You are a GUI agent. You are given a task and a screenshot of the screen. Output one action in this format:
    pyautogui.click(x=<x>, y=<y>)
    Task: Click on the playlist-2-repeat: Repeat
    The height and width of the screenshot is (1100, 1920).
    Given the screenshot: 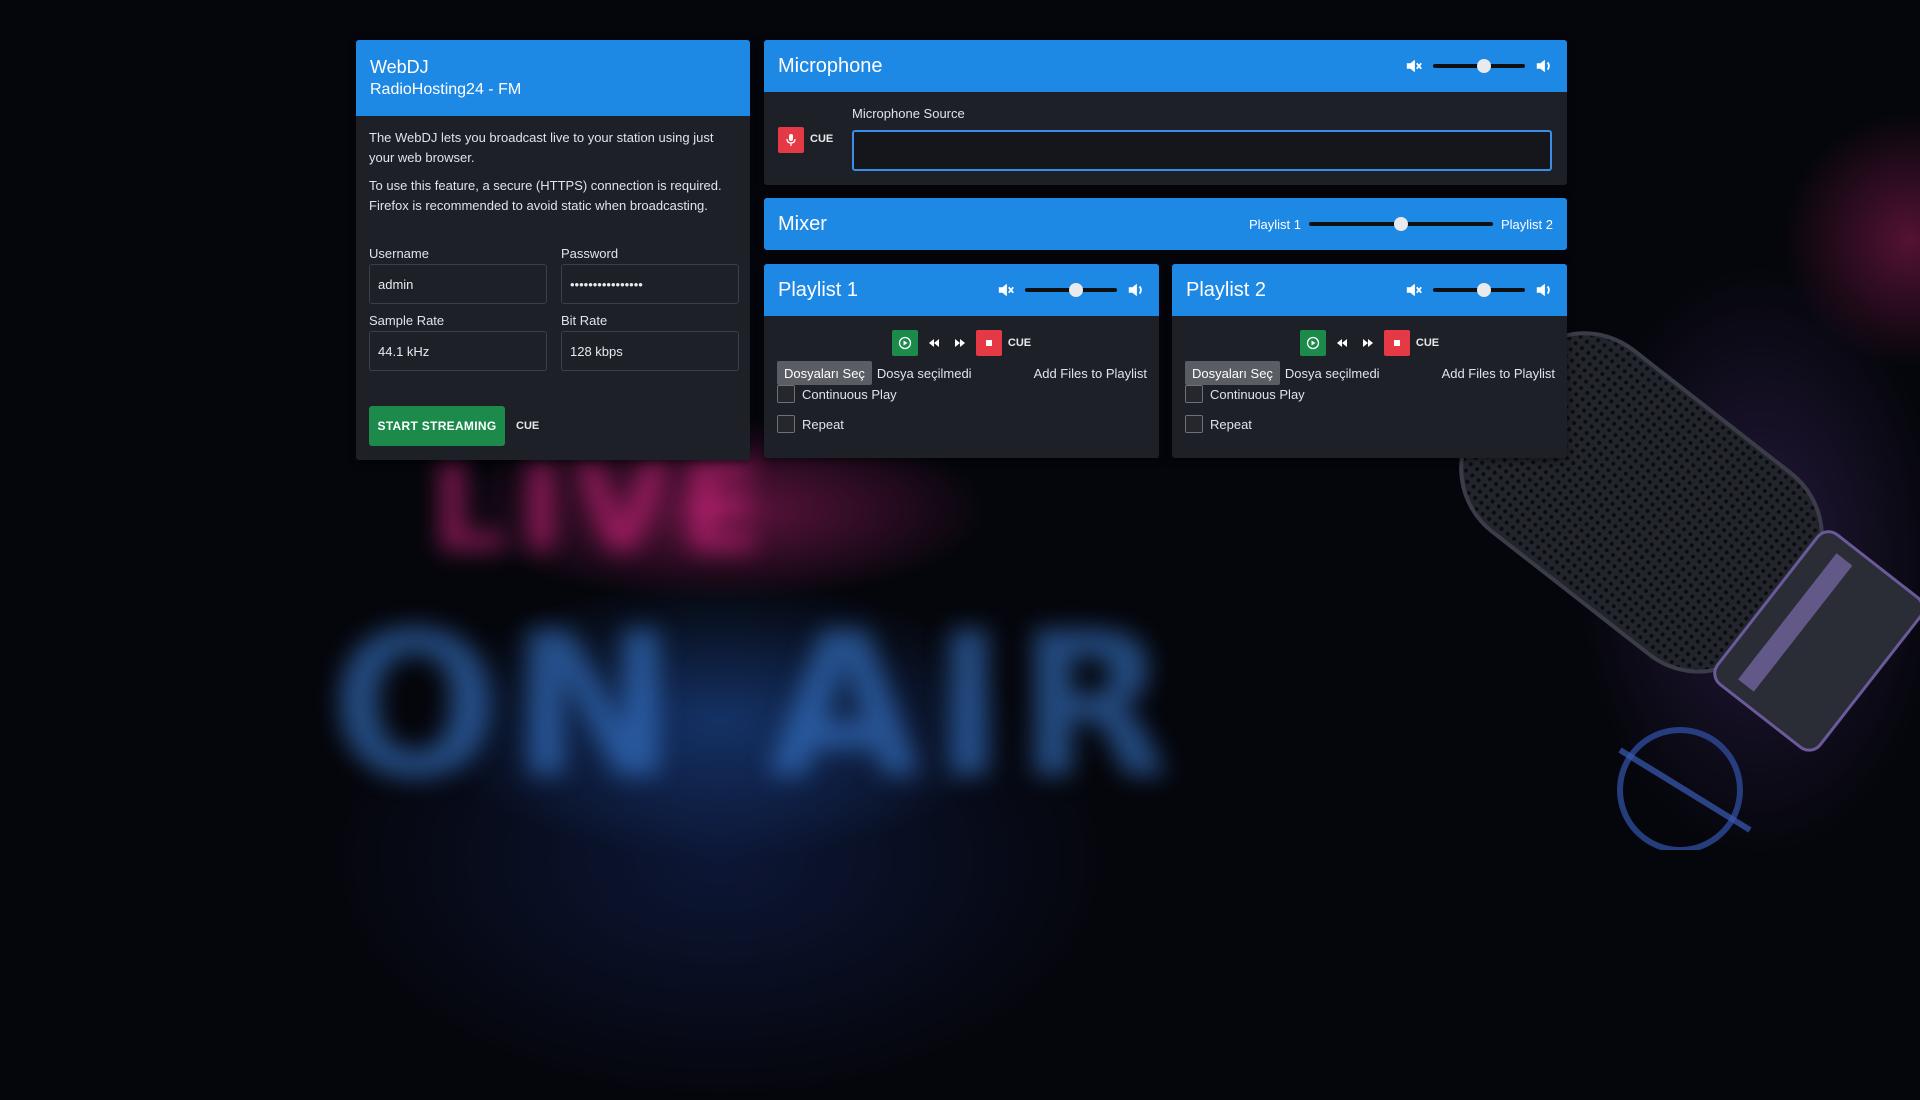 What is the action you would take?
    pyautogui.click(x=1218, y=424)
    